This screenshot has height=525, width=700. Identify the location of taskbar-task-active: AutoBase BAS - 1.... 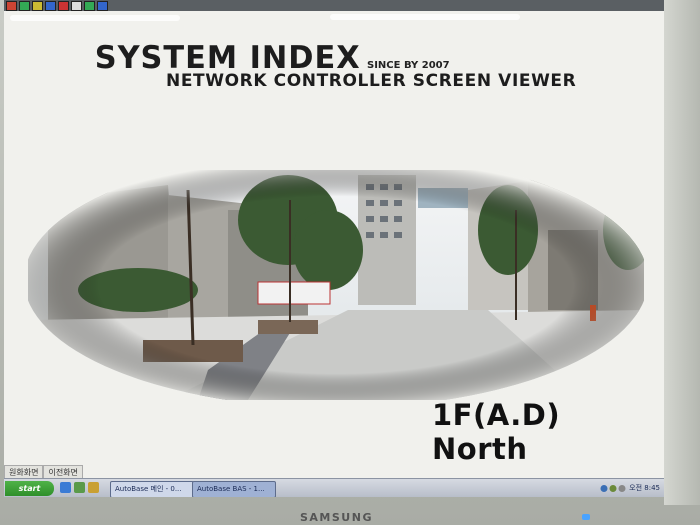
(234, 489).